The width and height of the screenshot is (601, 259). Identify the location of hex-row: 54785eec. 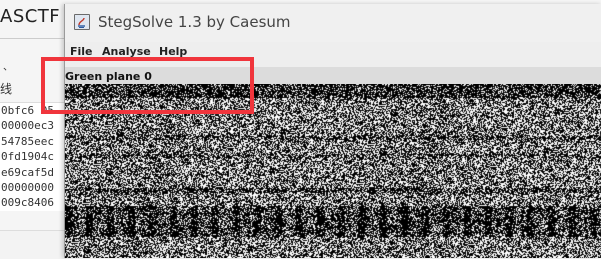
(33, 141).